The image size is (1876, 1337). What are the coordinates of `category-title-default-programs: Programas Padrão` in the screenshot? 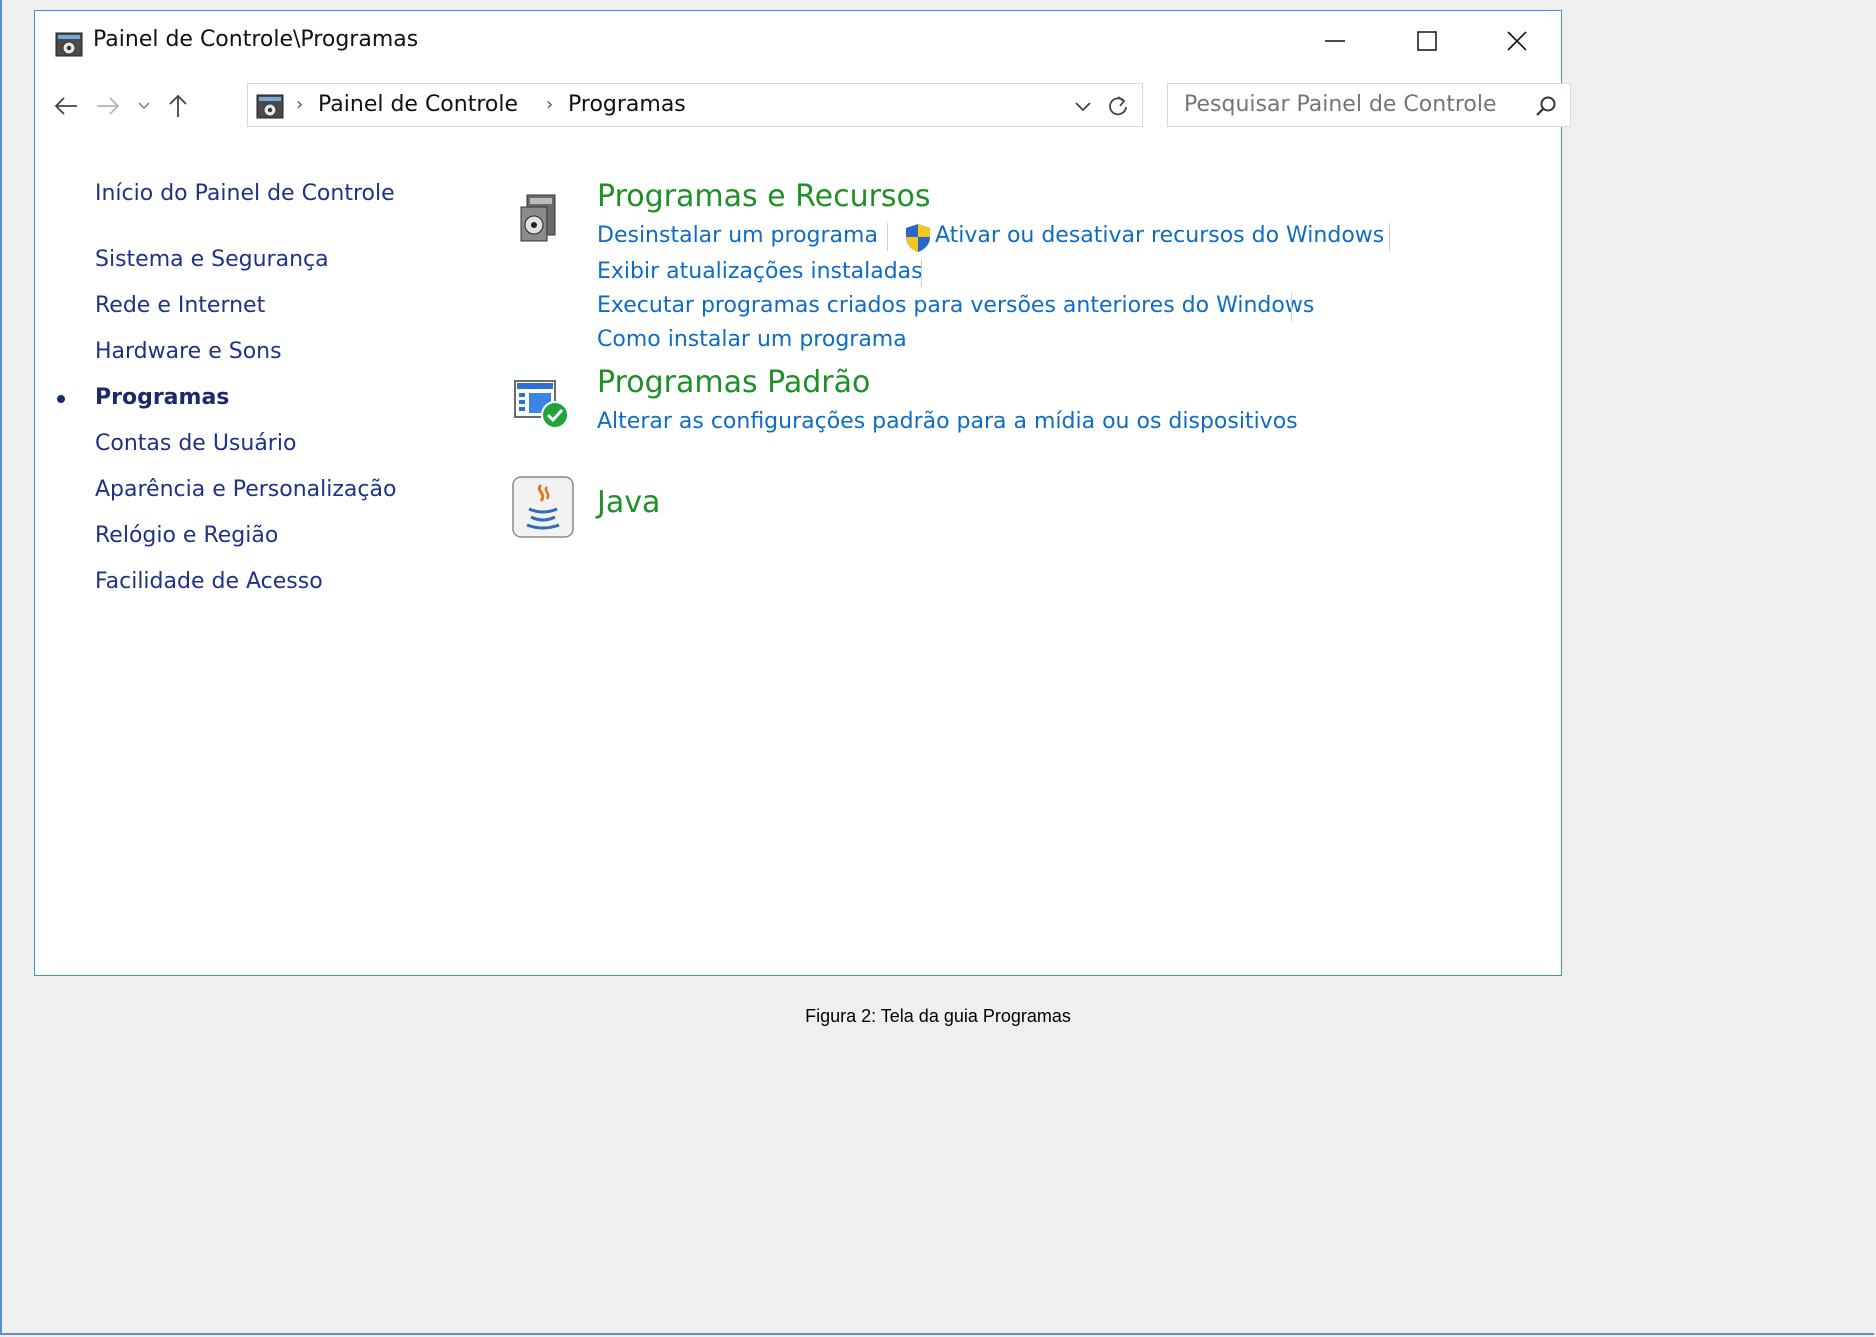 It's located at (733, 382).